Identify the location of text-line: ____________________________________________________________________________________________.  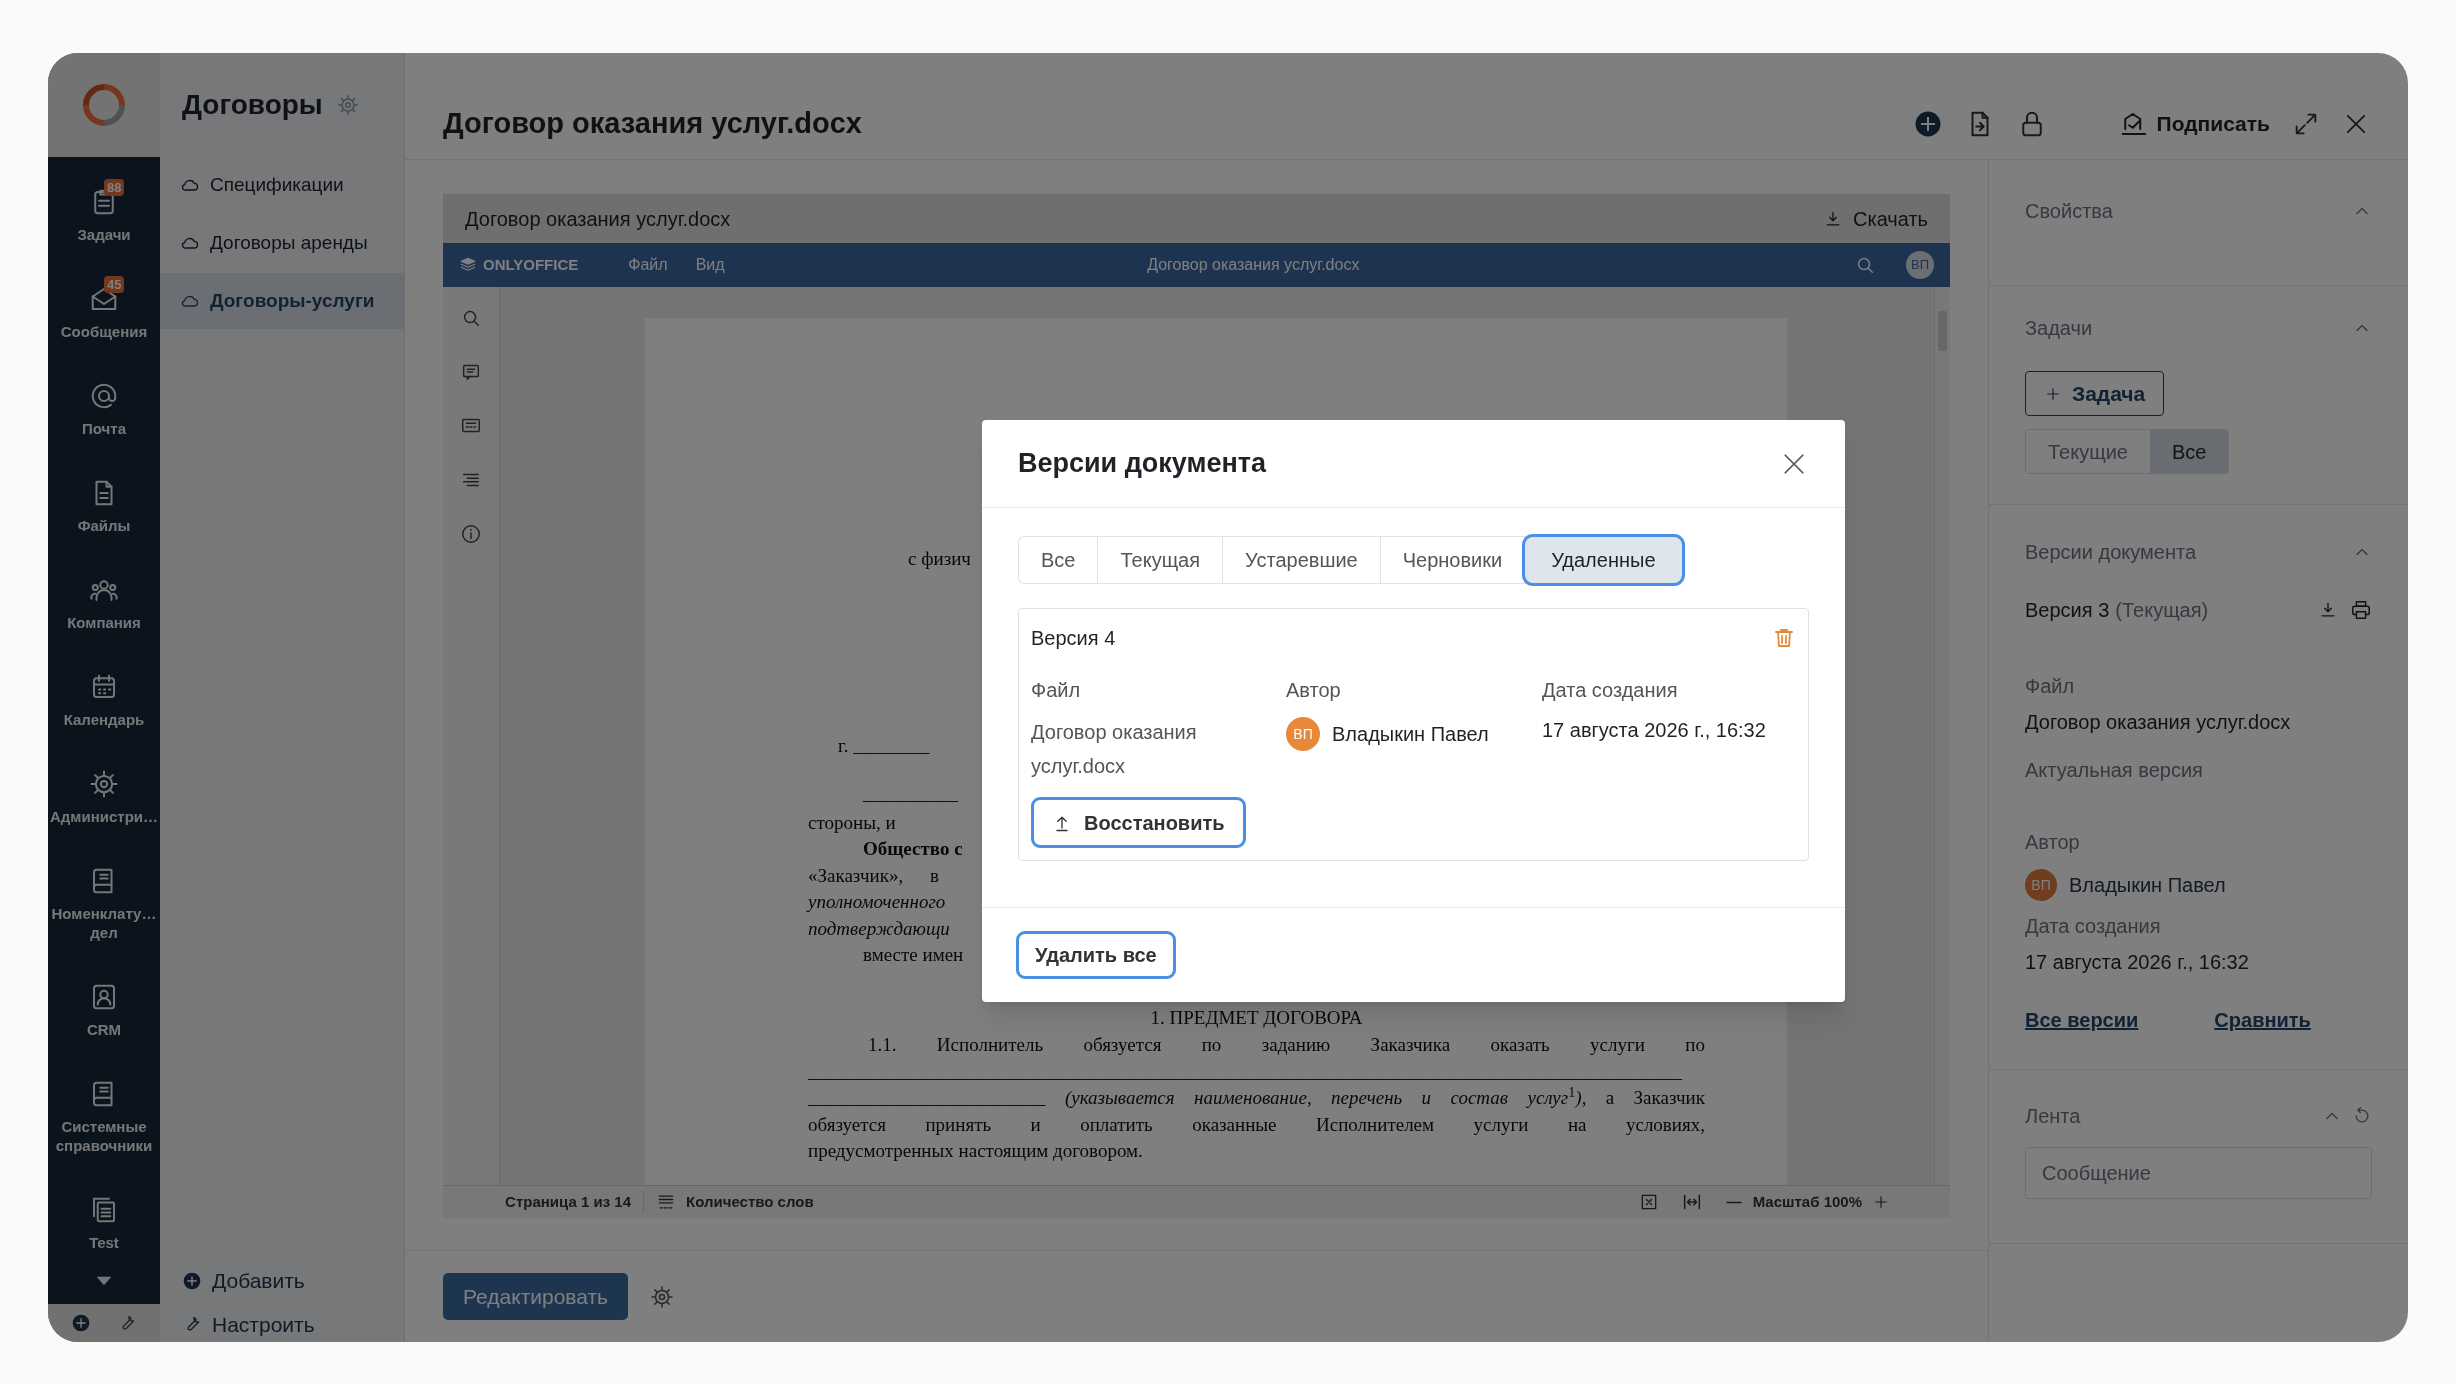
(1245, 1071).